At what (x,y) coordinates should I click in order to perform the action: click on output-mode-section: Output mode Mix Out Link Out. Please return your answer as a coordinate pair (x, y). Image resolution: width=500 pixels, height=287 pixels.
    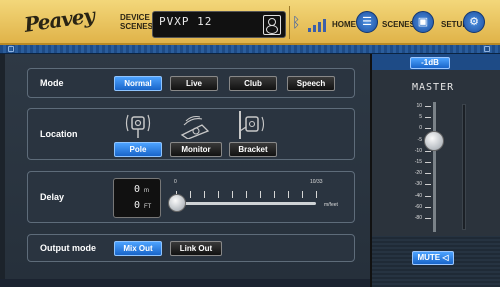
    Looking at the image, I should click on (191, 248).